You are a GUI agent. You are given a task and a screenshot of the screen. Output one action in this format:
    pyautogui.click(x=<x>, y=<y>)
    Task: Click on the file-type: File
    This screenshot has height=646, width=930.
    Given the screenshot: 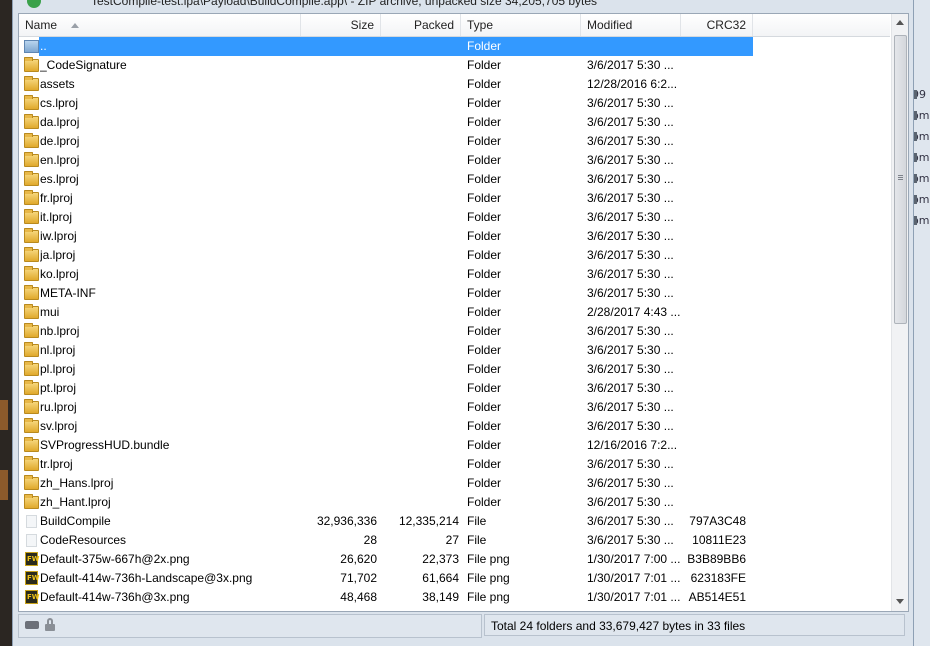 What is the action you would take?
    pyautogui.click(x=477, y=521)
    